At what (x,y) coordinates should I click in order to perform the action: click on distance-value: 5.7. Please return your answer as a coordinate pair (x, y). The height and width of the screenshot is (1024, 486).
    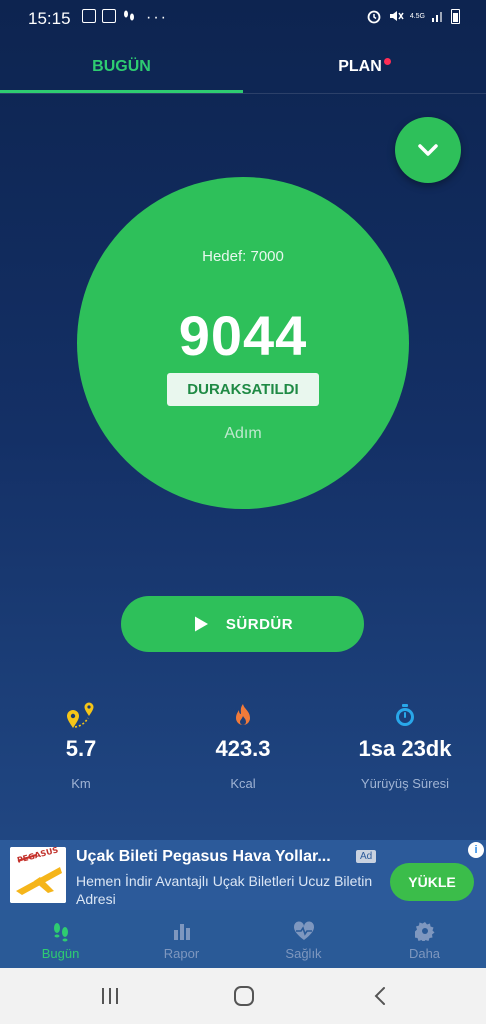
    Looking at the image, I should click on (81, 748).